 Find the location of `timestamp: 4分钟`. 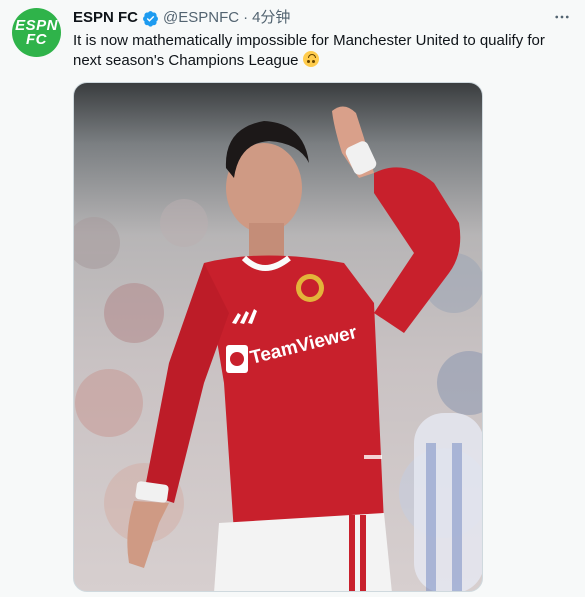

timestamp: 4分钟 is located at coordinates (271, 18).